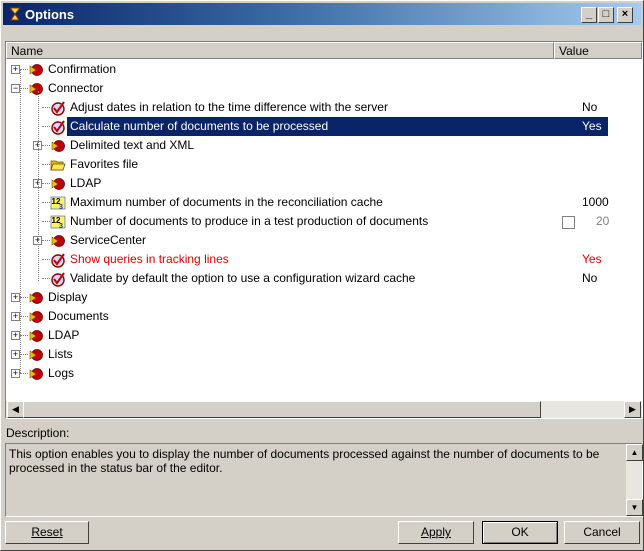  What do you see at coordinates (324, 240) in the screenshot?
I see `tree-row: + ServiceCenter` at bounding box center [324, 240].